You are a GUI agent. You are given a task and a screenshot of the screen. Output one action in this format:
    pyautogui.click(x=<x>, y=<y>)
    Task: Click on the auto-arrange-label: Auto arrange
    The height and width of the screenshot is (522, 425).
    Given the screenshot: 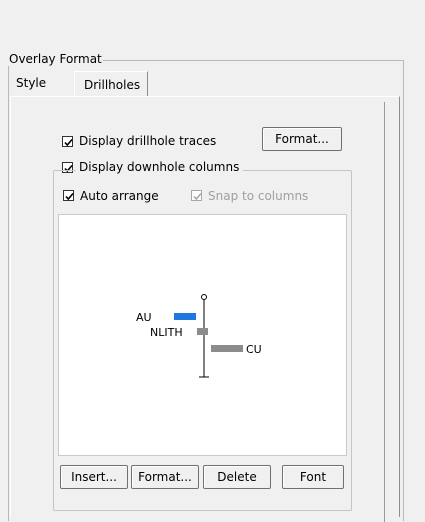 What is the action you would take?
    pyautogui.click(x=119, y=196)
    